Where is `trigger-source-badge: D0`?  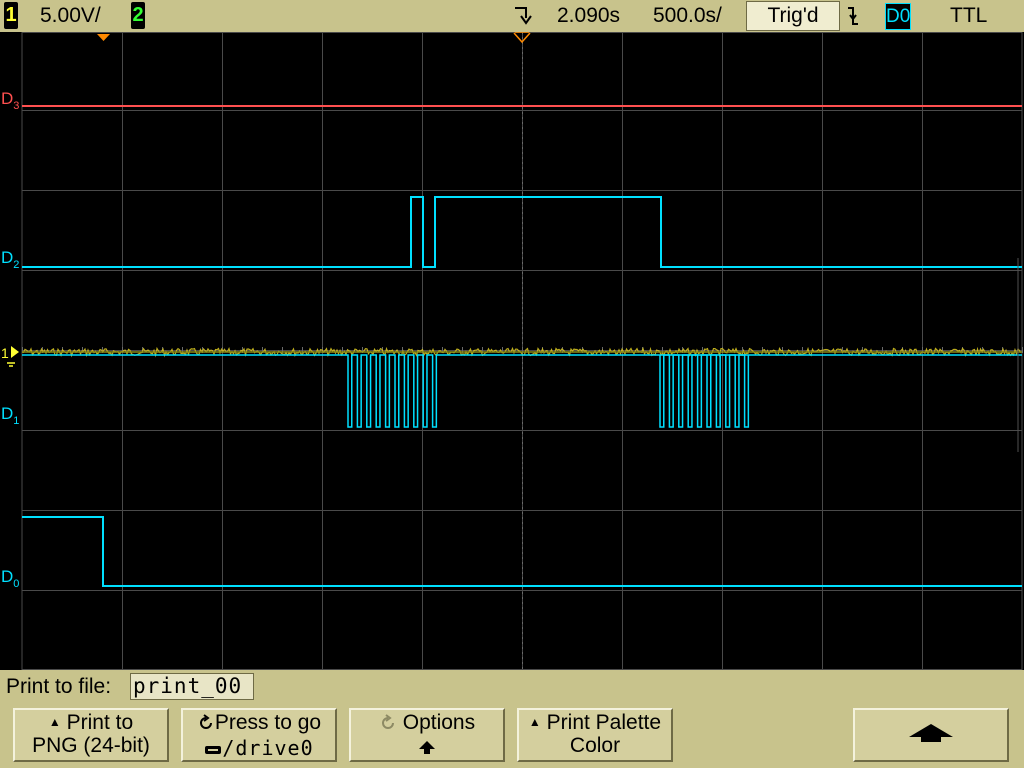
trigger-source-badge: D0 is located at coordinates (898, 16).